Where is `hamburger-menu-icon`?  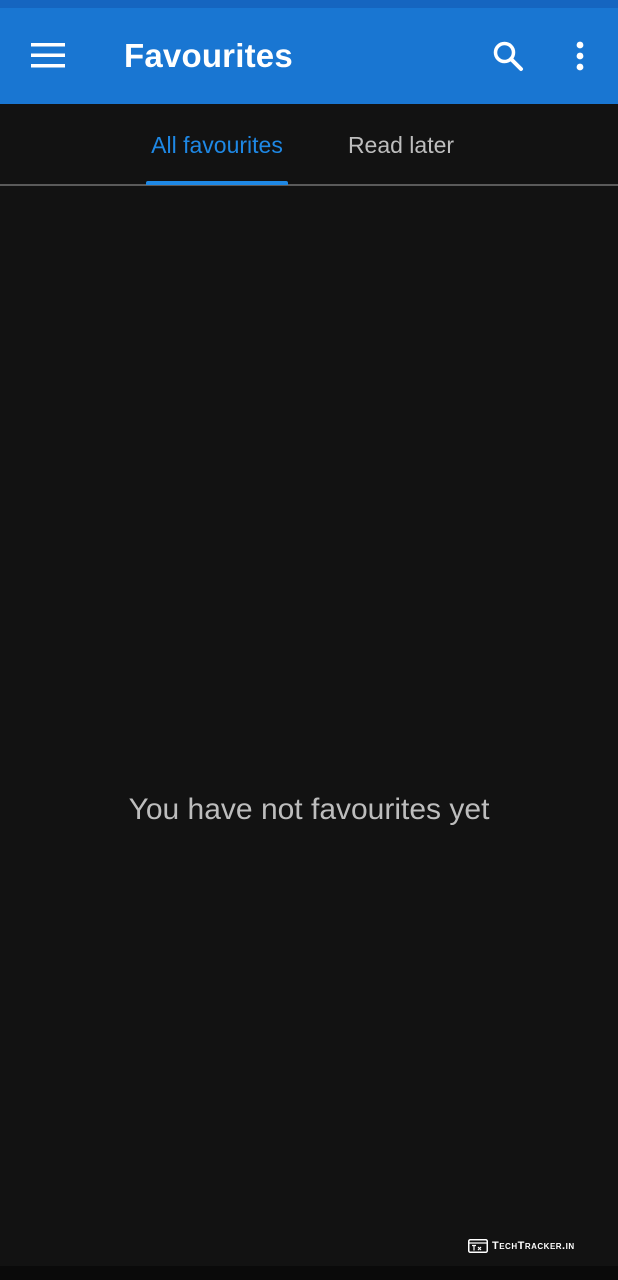 hamburger-menu-icon is located at coordinates (48, 55).